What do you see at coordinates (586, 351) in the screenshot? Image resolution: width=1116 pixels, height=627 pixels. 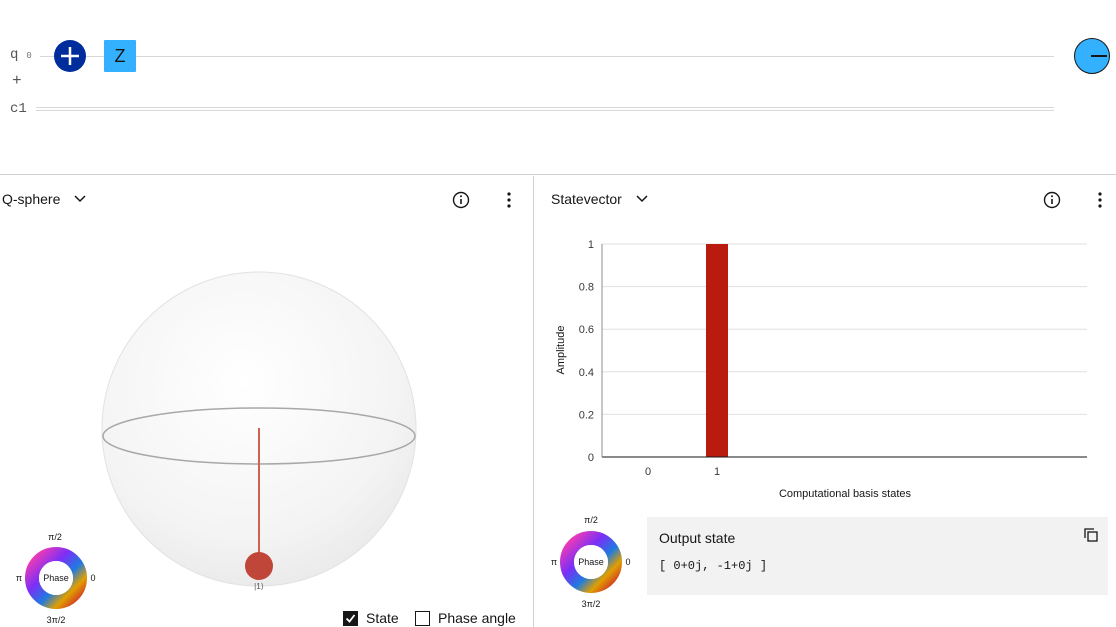 I see `y-tick-labels: 0 0.2 0.4 0.6 0.8 1` at bounding box center [586, 351].